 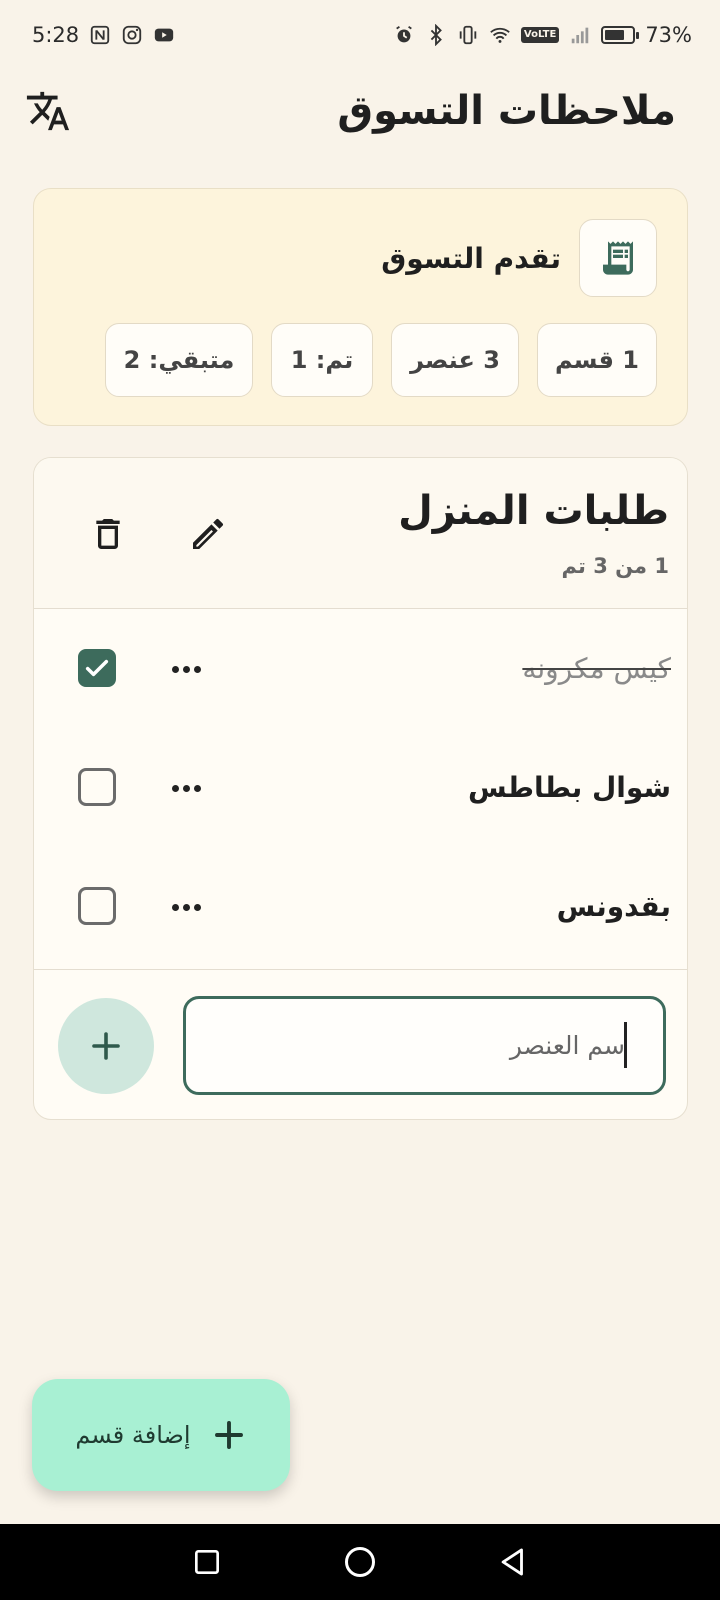 What do you see at coordinates (132, 35) in the screenshot?
I see `instagram-icon` at bounding box center [132, 35].